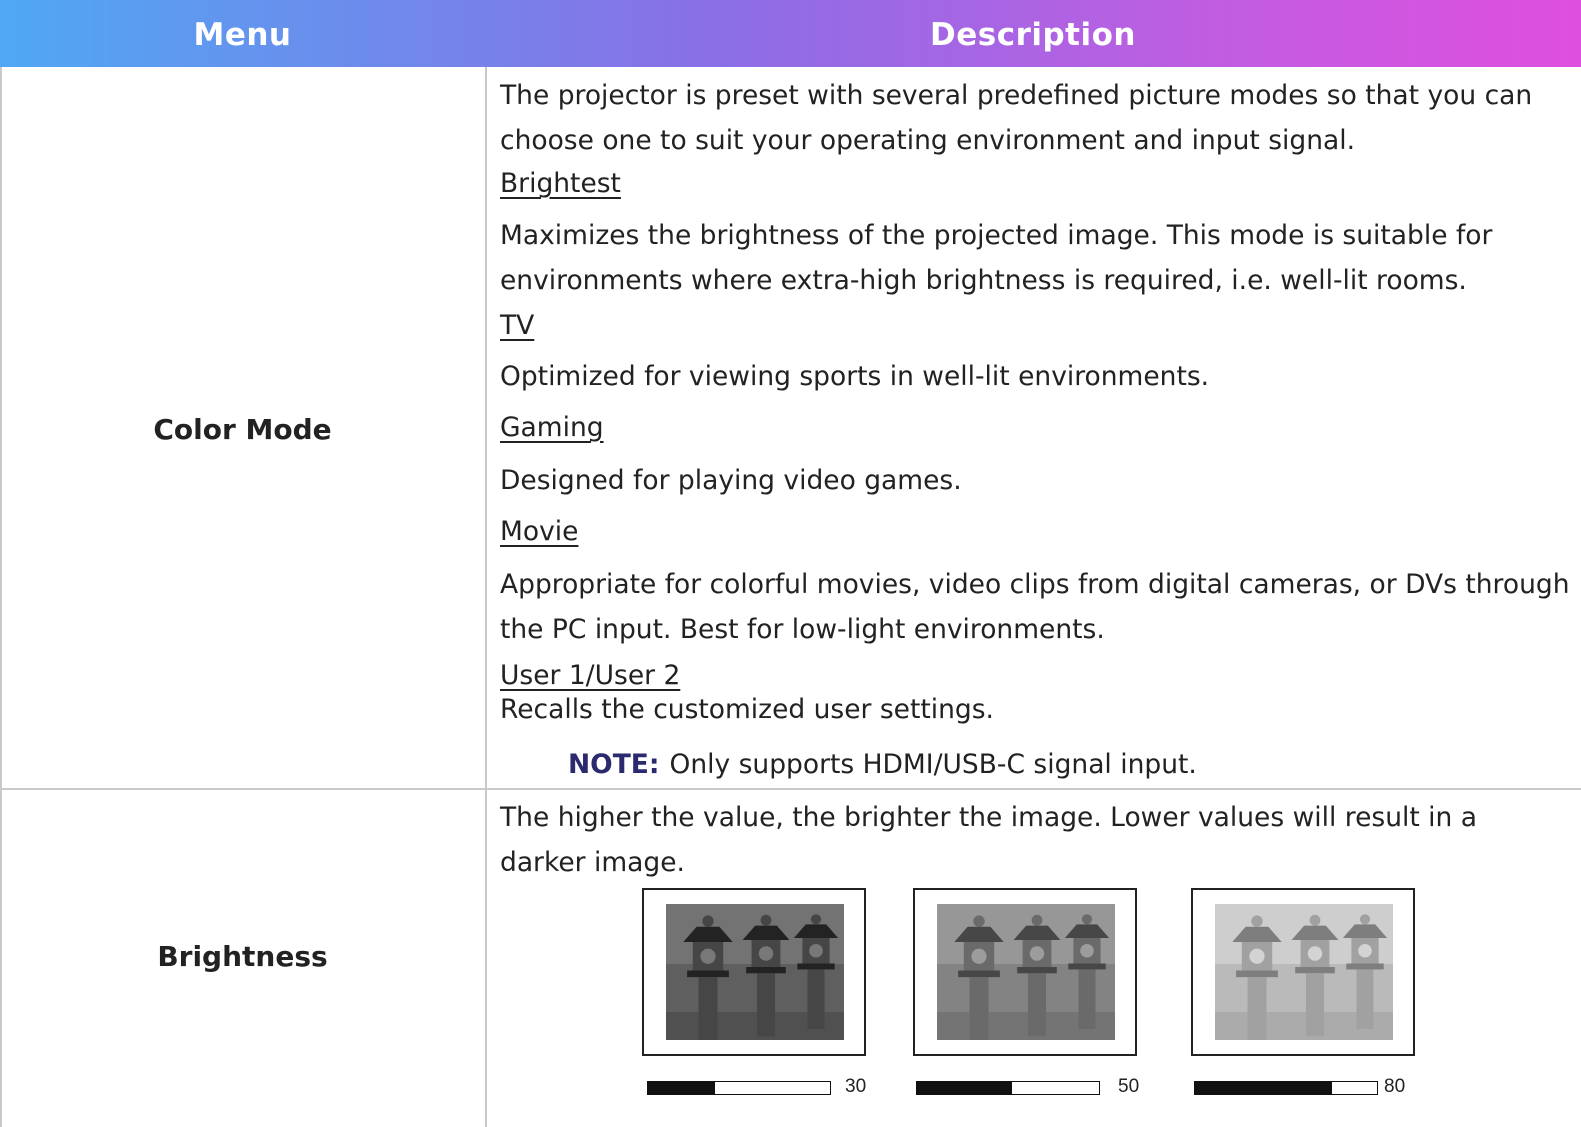 The image size is (1581, 1127). What do you see at coordinates (933, 764) in the screenshot?
I see `note-text: Only supports HDMI/USB-C signal input.` at bounding box center [933, 764].